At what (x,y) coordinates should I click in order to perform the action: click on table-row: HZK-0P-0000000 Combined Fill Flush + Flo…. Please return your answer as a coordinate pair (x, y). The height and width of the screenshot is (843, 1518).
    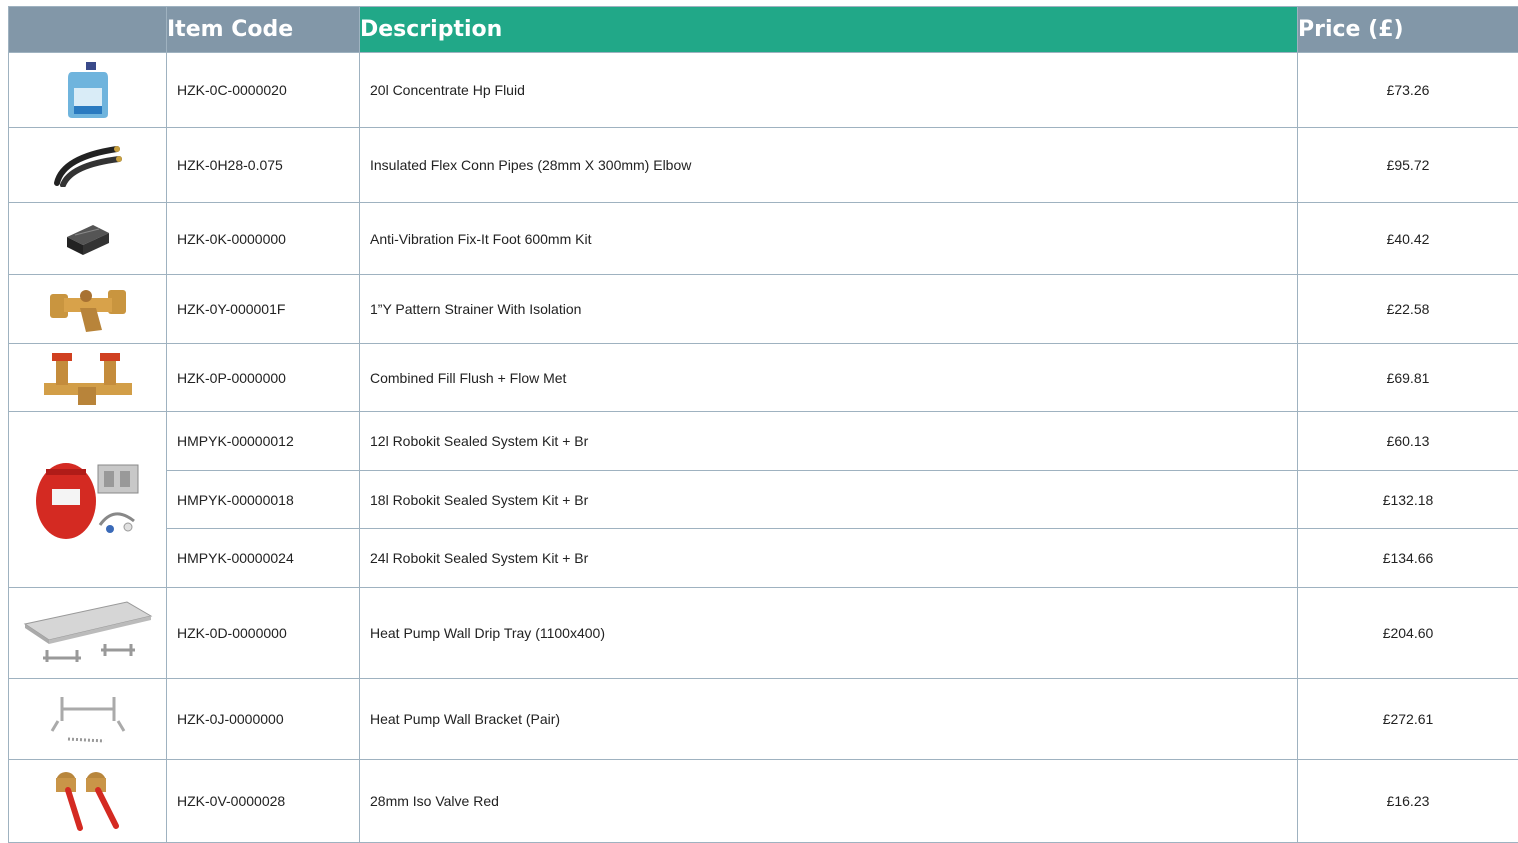
    Looking at the image, I should click on (763, 378).